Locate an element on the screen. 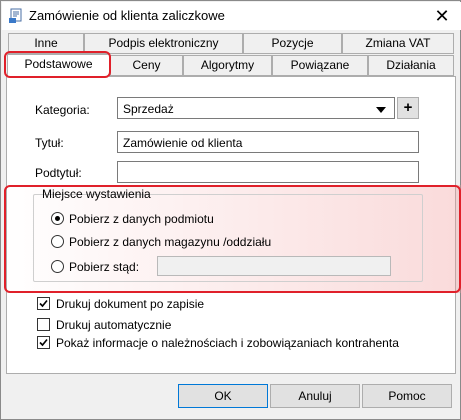  checkbox-pokaz-naleznosci is located at coordinates (43, 342).